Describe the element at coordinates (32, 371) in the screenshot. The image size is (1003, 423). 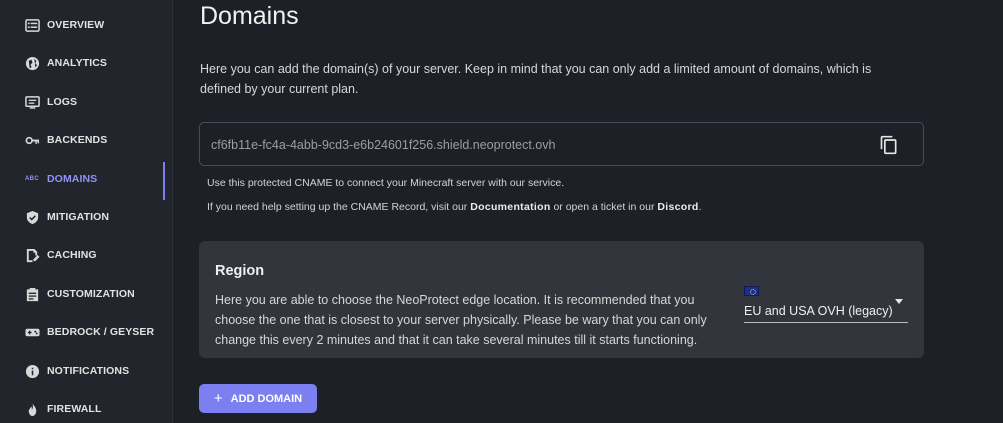
I see `info-icon` at that location.